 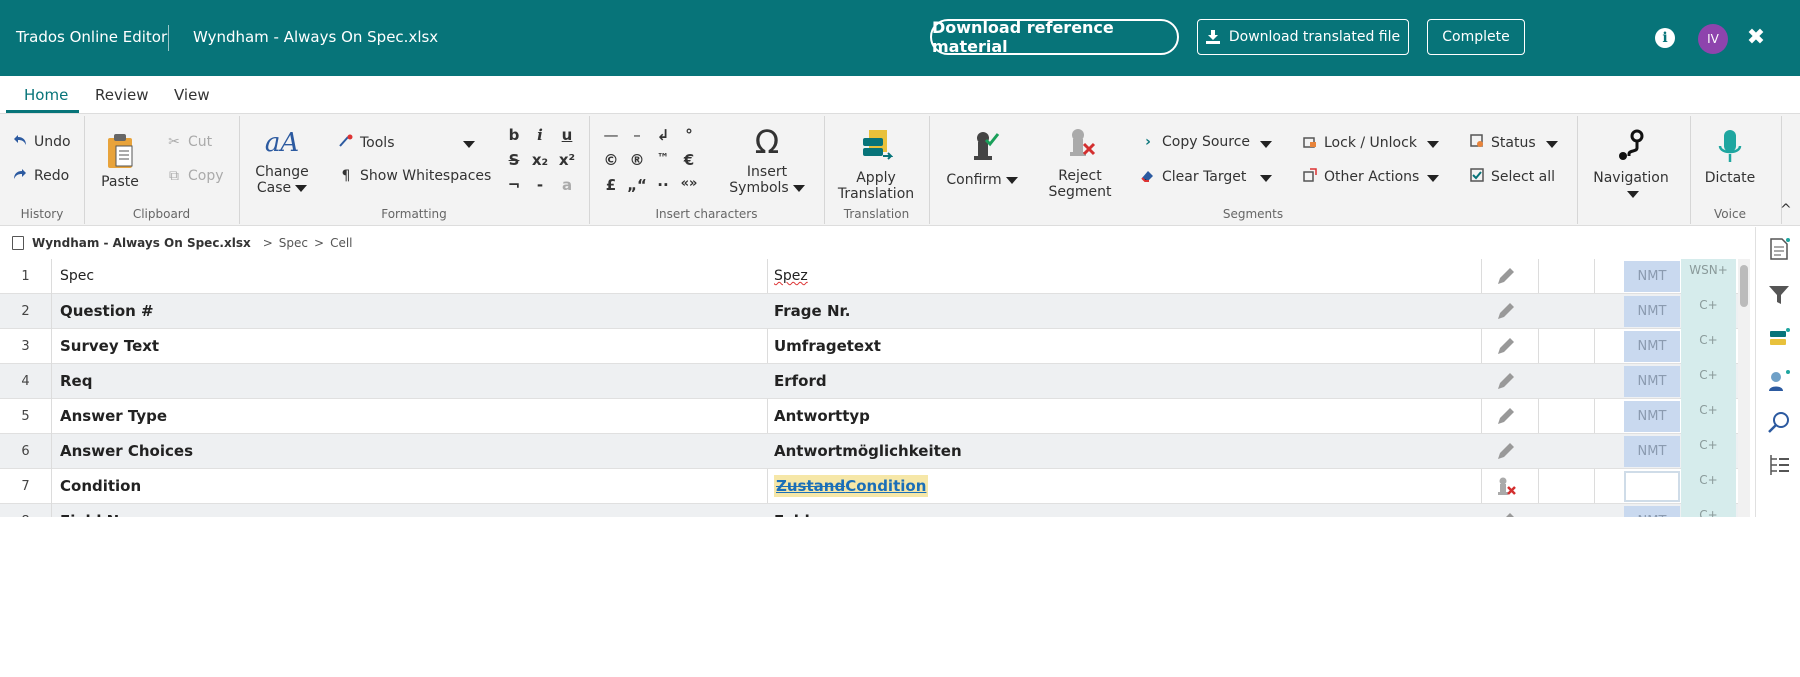 I want to click on insert-symbols-button: Ω Insert Symbols, so click(x=767, y=160).